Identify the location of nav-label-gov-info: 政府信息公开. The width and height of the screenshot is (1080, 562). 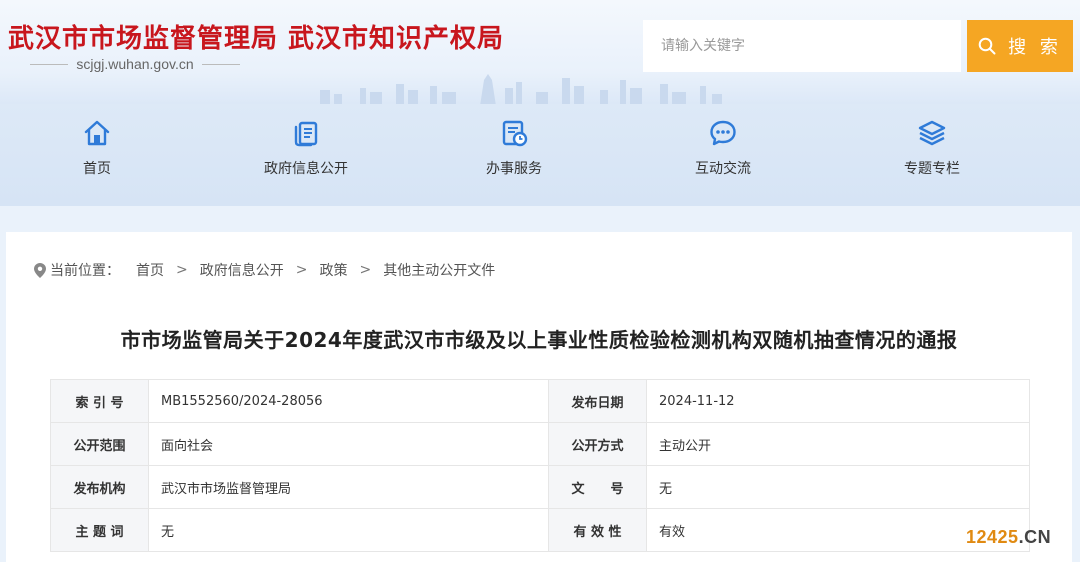
(306, 169).